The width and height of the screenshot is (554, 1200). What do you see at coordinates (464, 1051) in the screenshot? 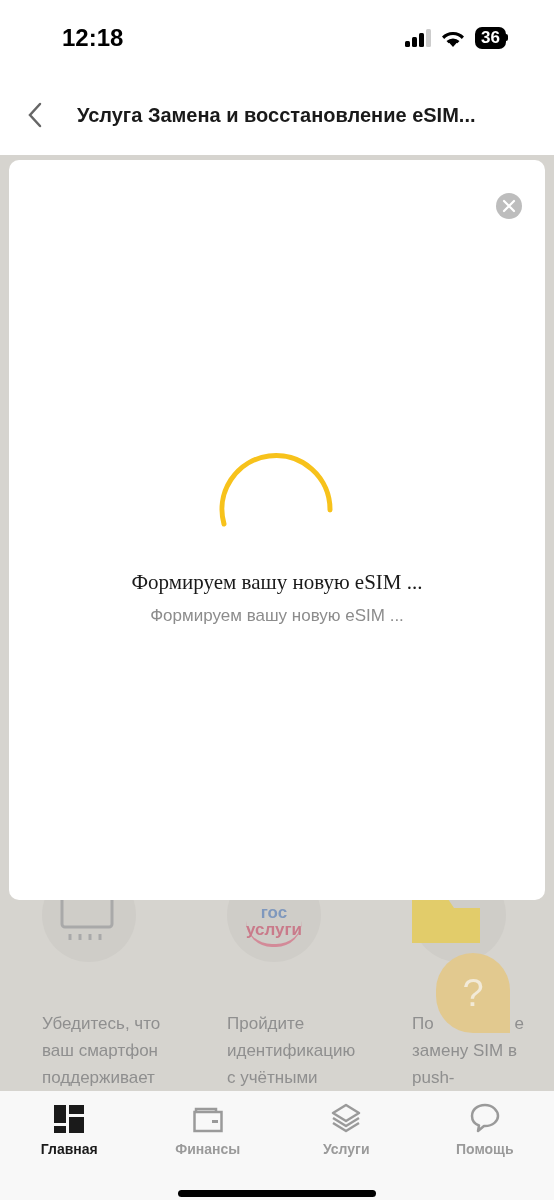
I see `step-text: замену SIM в` at bounding box center [464, 1051].